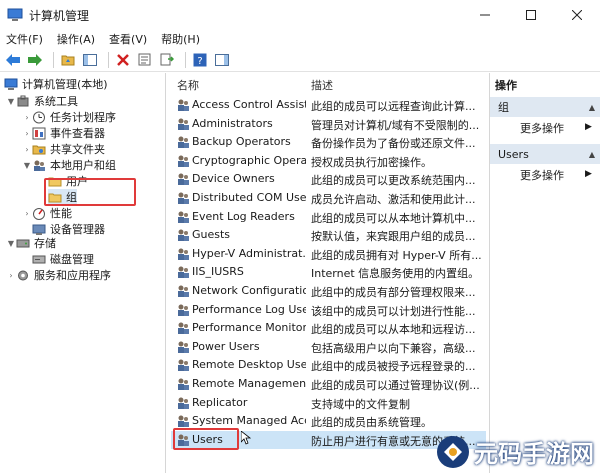  I want to click on list-header: 名称 描述, so click(328, 84).